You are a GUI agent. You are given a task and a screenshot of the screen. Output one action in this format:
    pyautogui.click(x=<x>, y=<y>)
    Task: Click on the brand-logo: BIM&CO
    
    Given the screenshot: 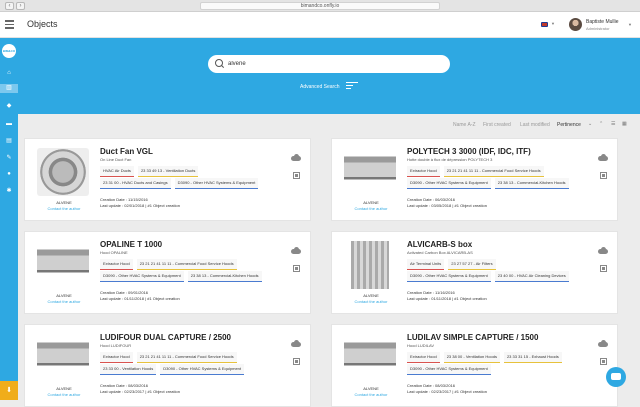 What is the action you would take?
    pyautogui.click(x=9, y=51)
    